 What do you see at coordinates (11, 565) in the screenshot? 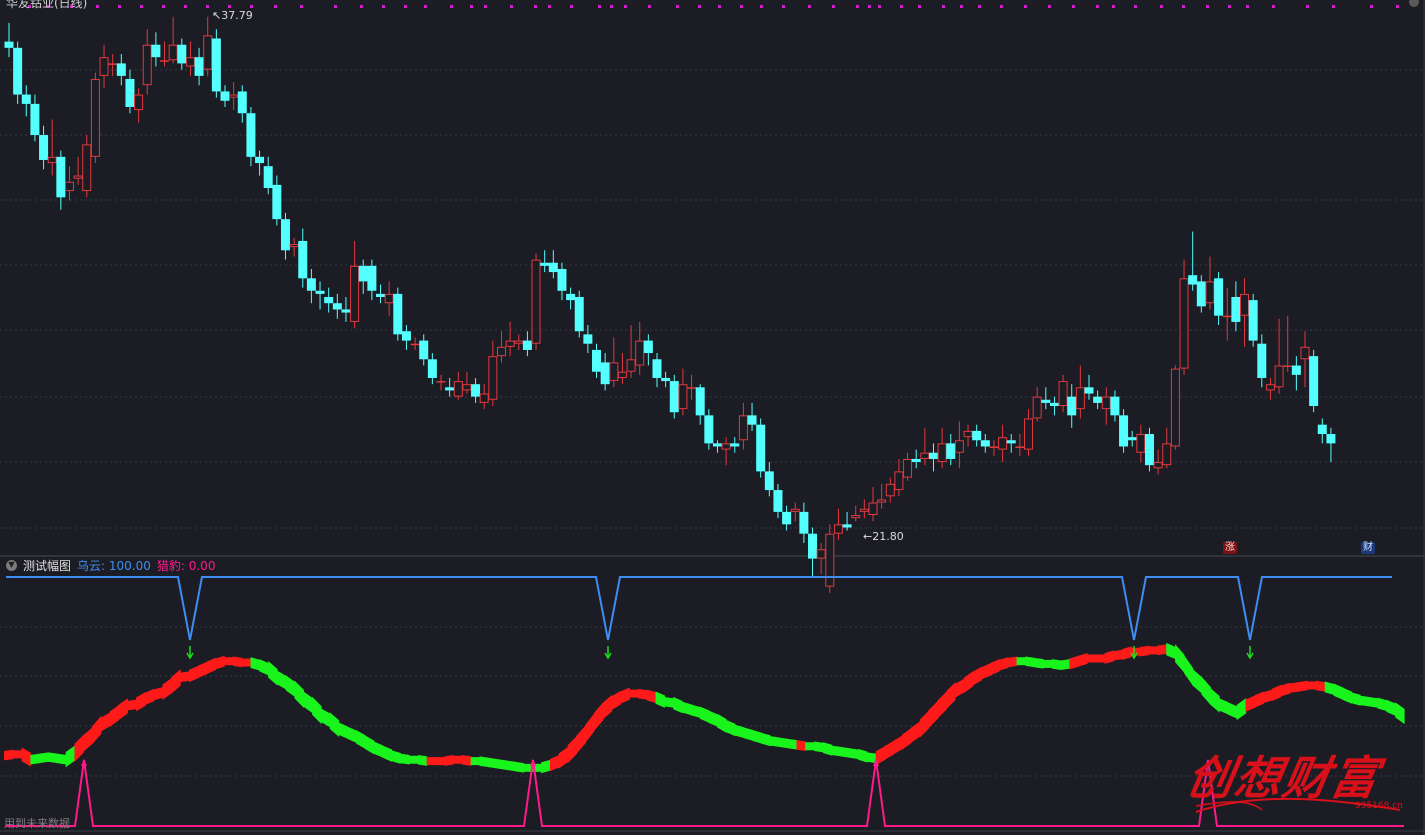
I see `chevron-down-icon: ▼` at bounding box center [11, 565].